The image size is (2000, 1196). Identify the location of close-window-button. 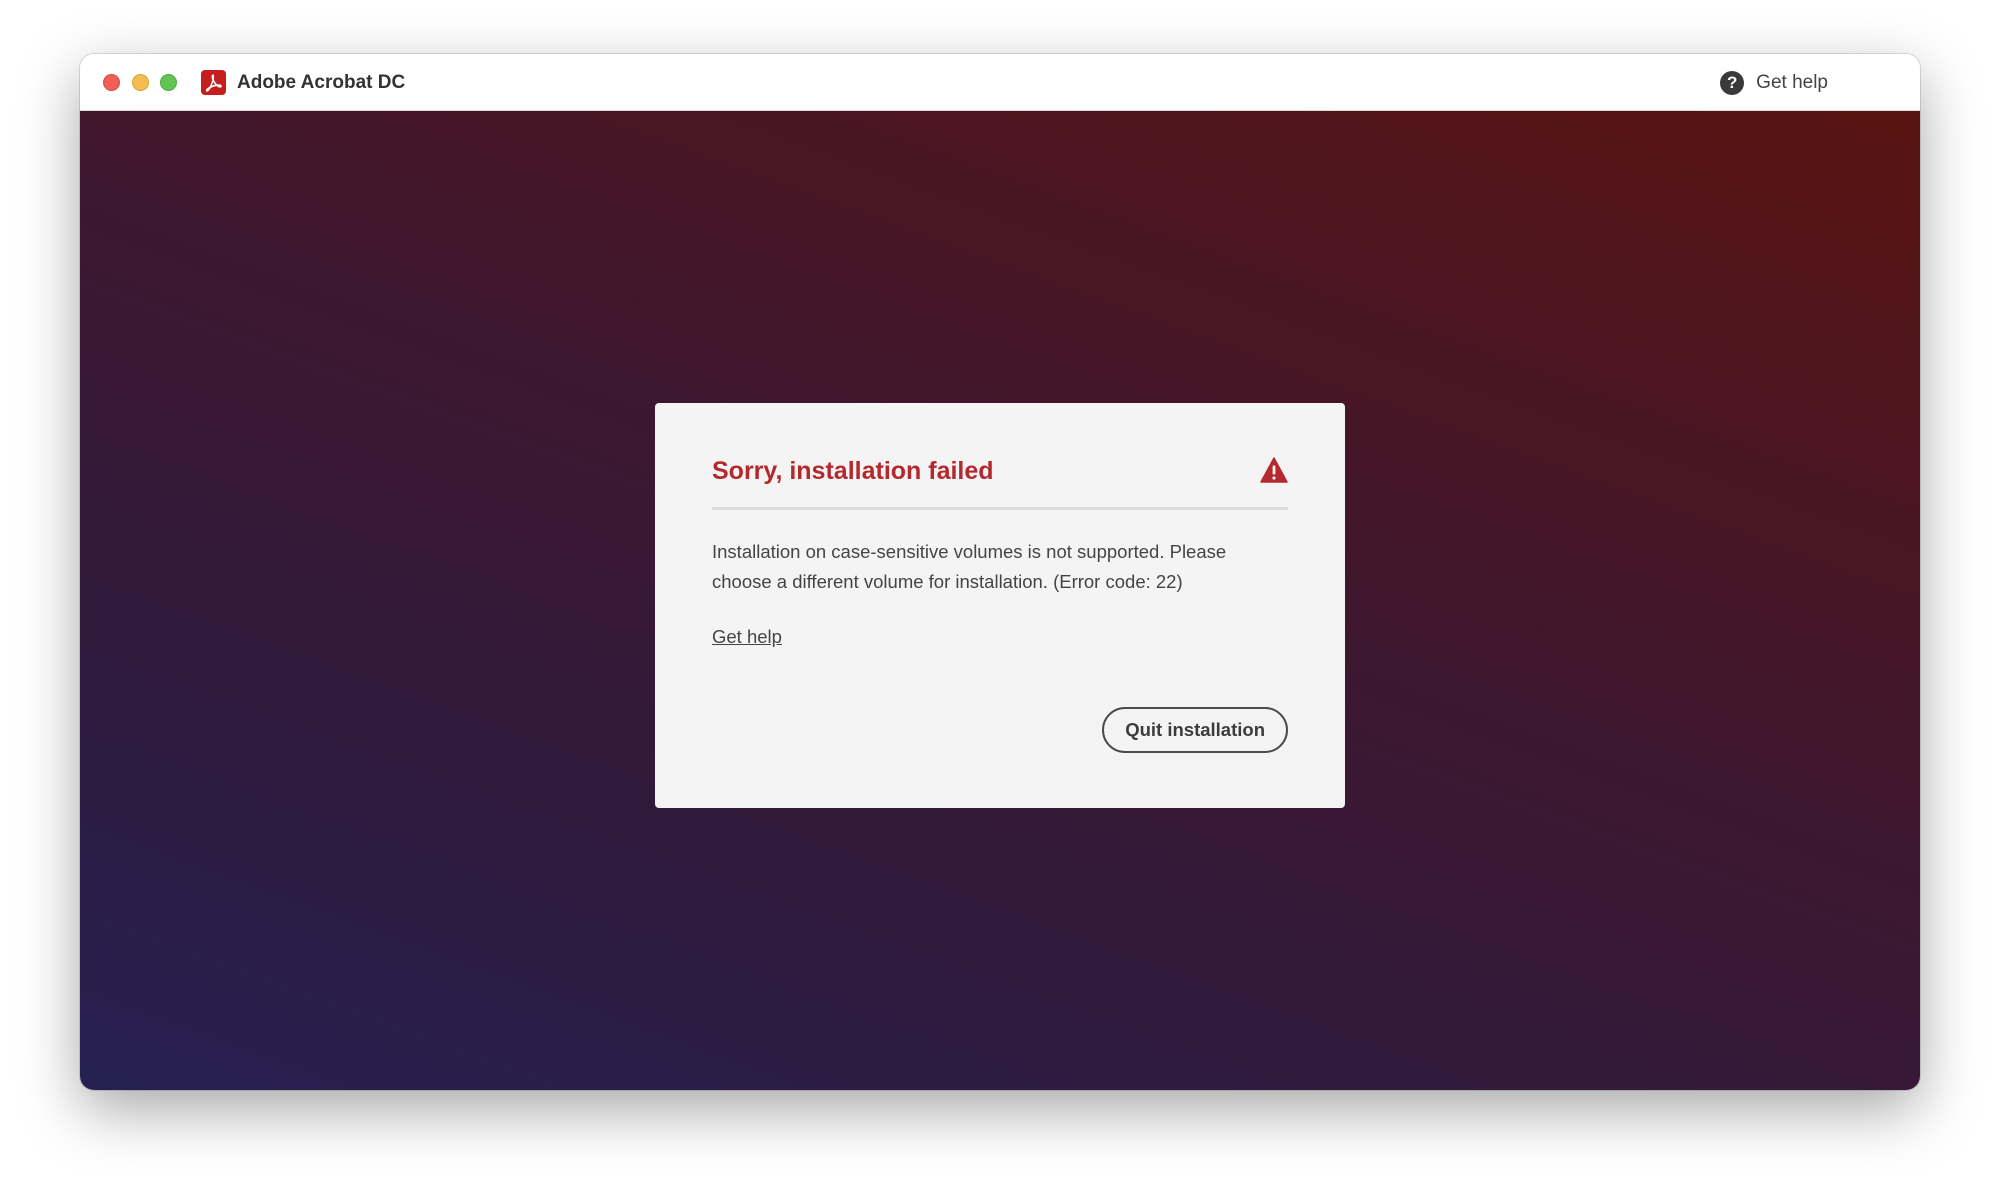
(111, 82).